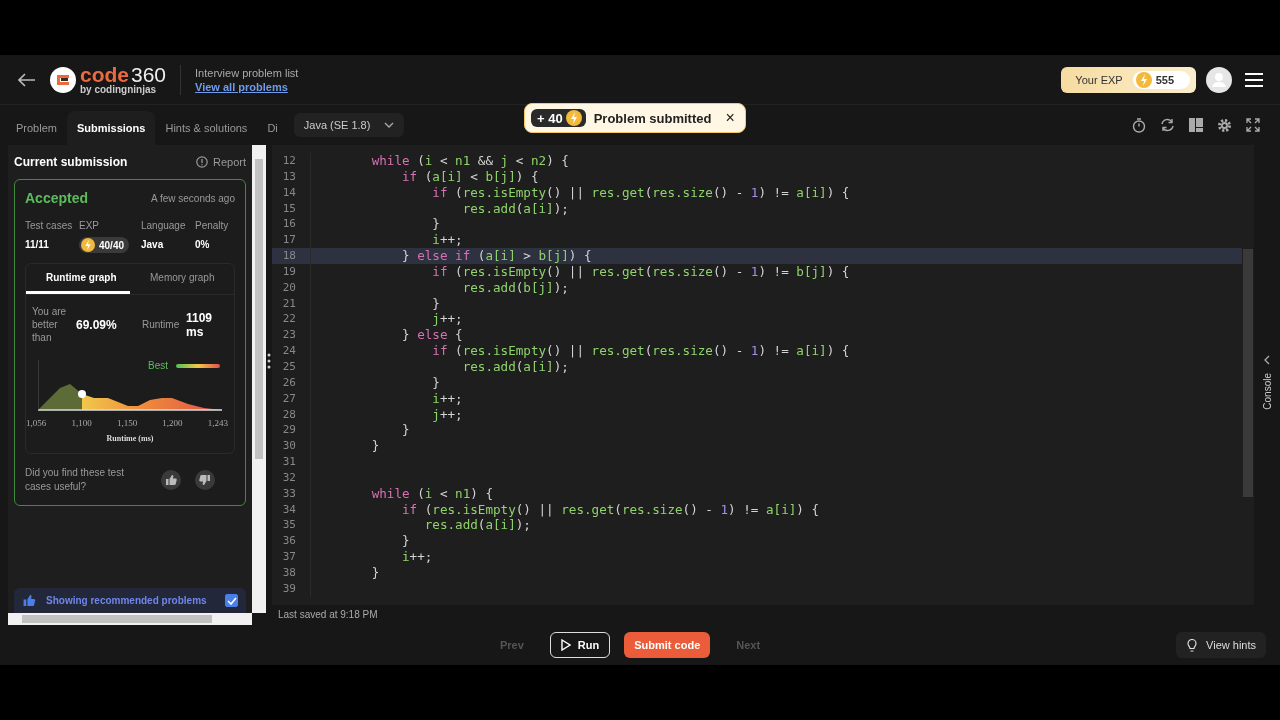 Image resolution: width=1280 pixels, height=720 pixels. Describe the element at coordinates (63, 79) in the screenshot. I see `ninja-logo-icon` at that location.